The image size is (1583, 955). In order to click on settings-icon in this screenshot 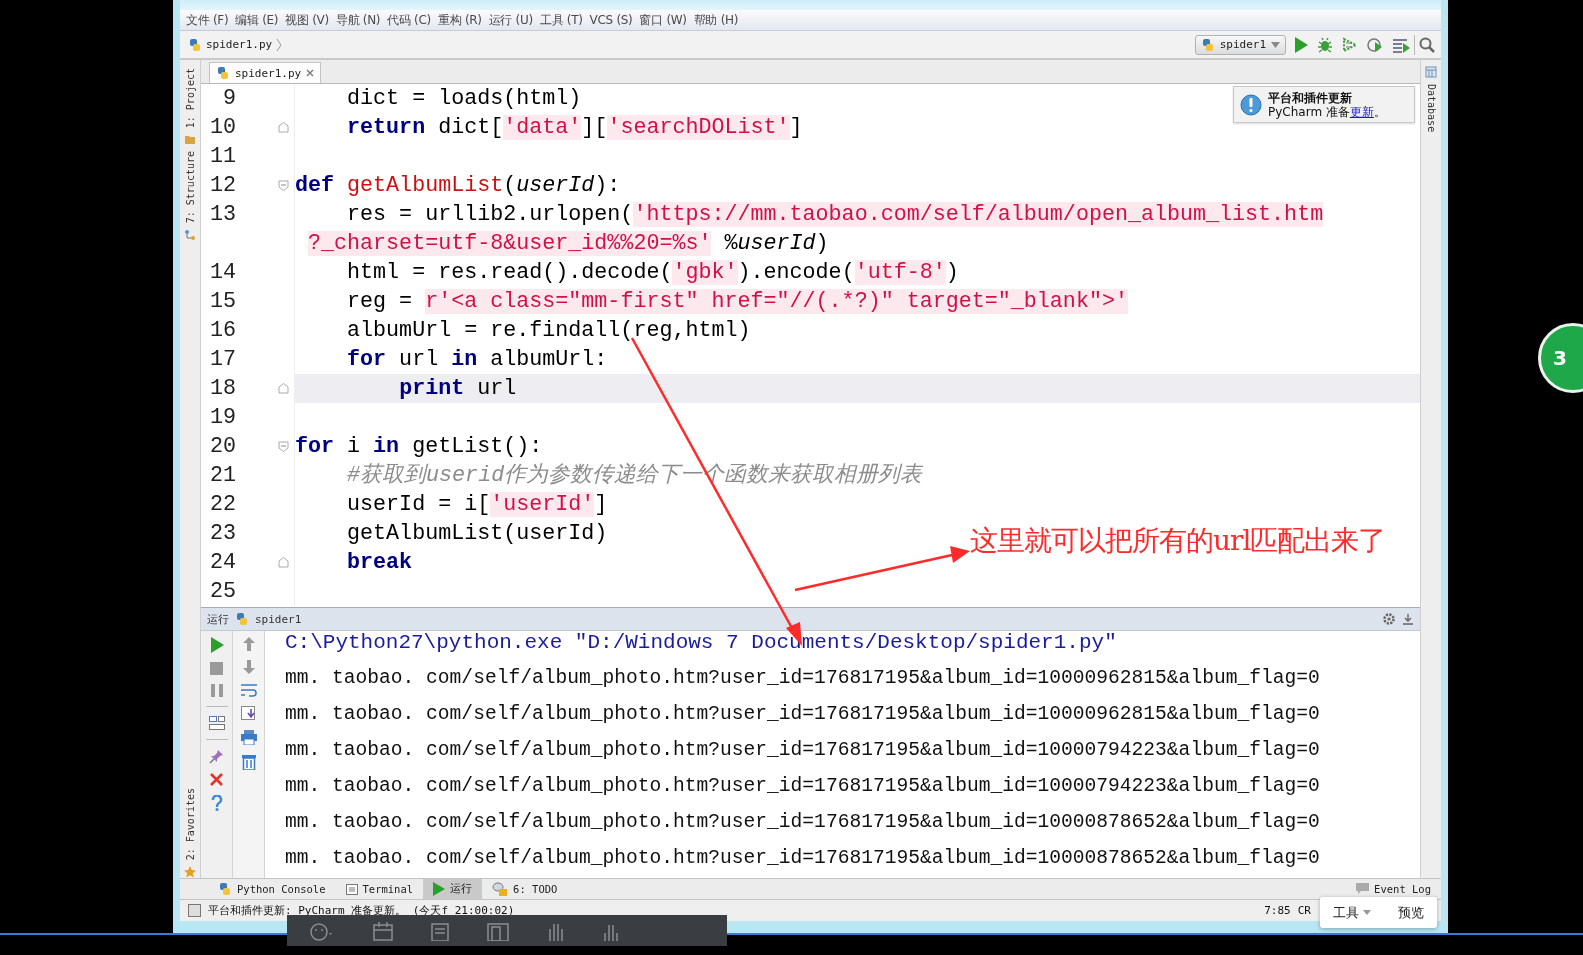, I will do `click(1389, 619)`.